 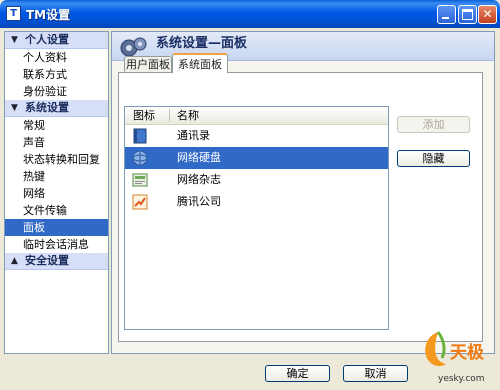 What do you see at coordinates (56, 227) in the screenshot?
I see `nav-item-panel: 面板` at bounding box center [56, 227].